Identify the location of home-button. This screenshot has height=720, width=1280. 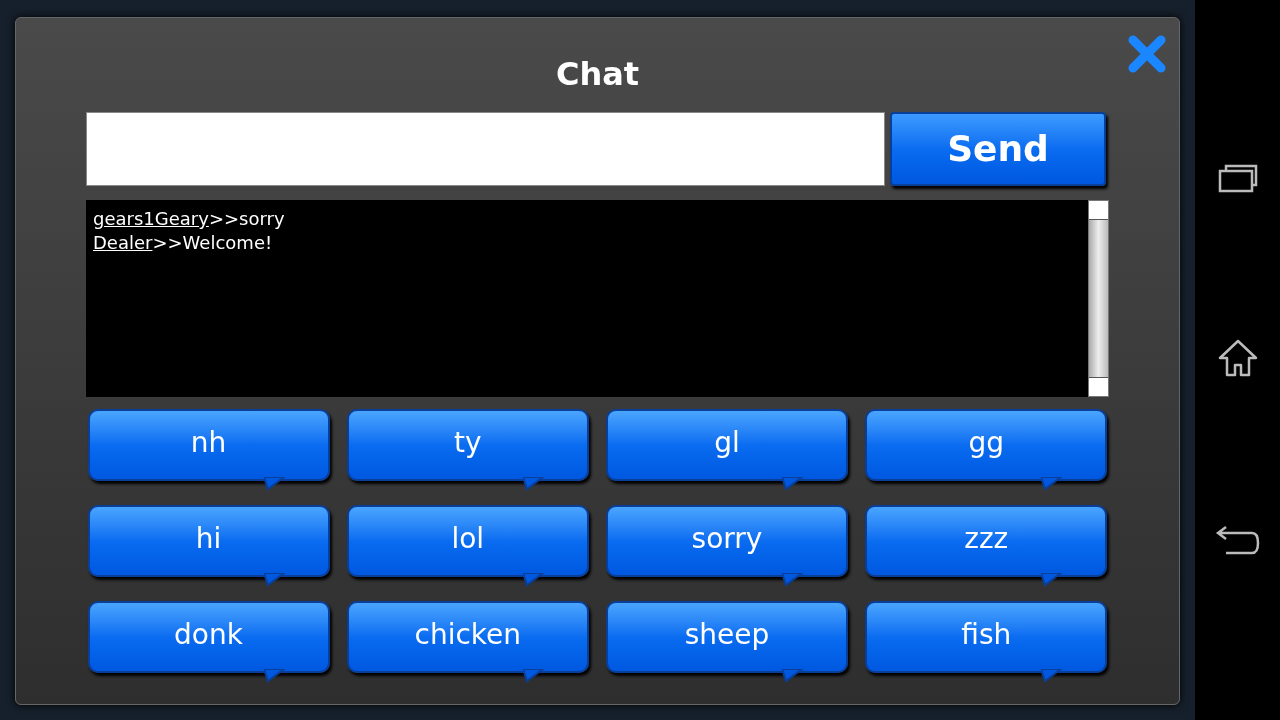
(1237, 358).